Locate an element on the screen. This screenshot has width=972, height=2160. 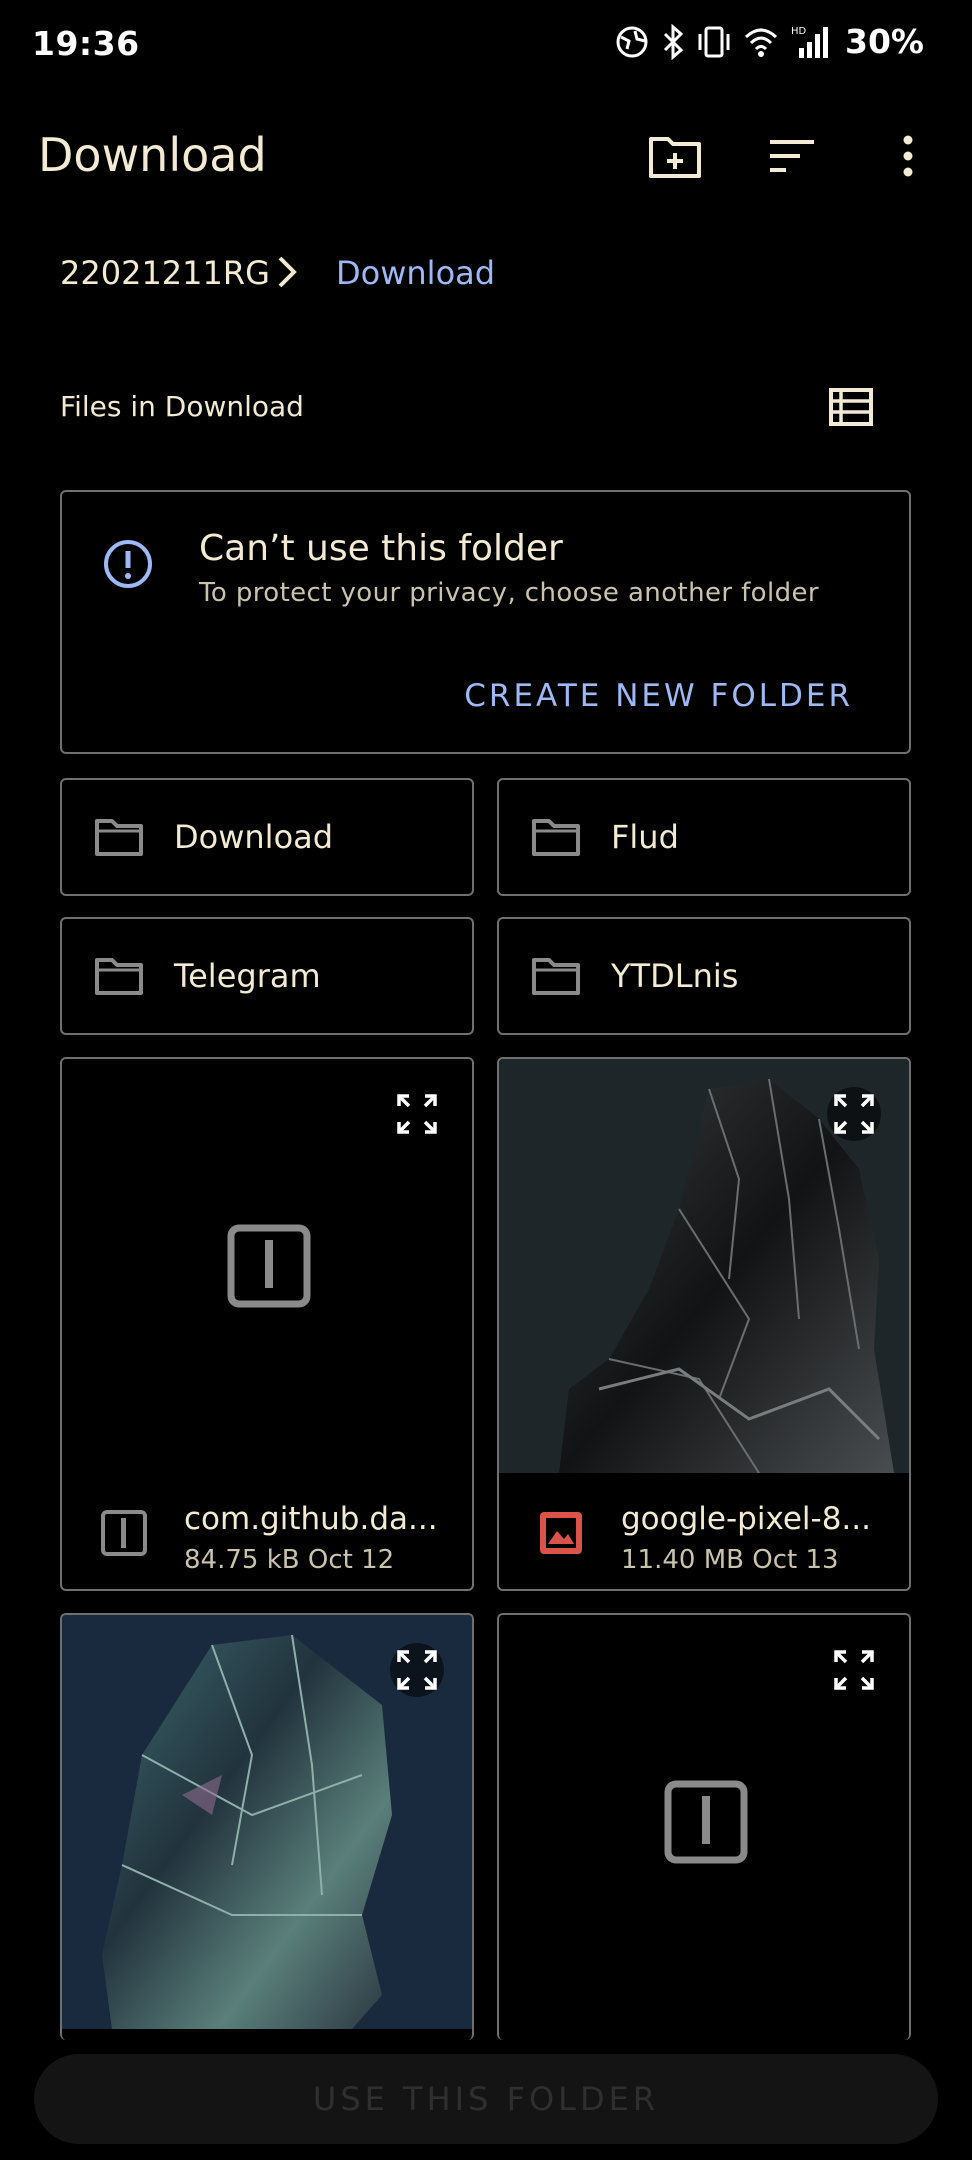
use-this-folder-button: USE THIS FOLDER is located at coordinates (486, 2099).